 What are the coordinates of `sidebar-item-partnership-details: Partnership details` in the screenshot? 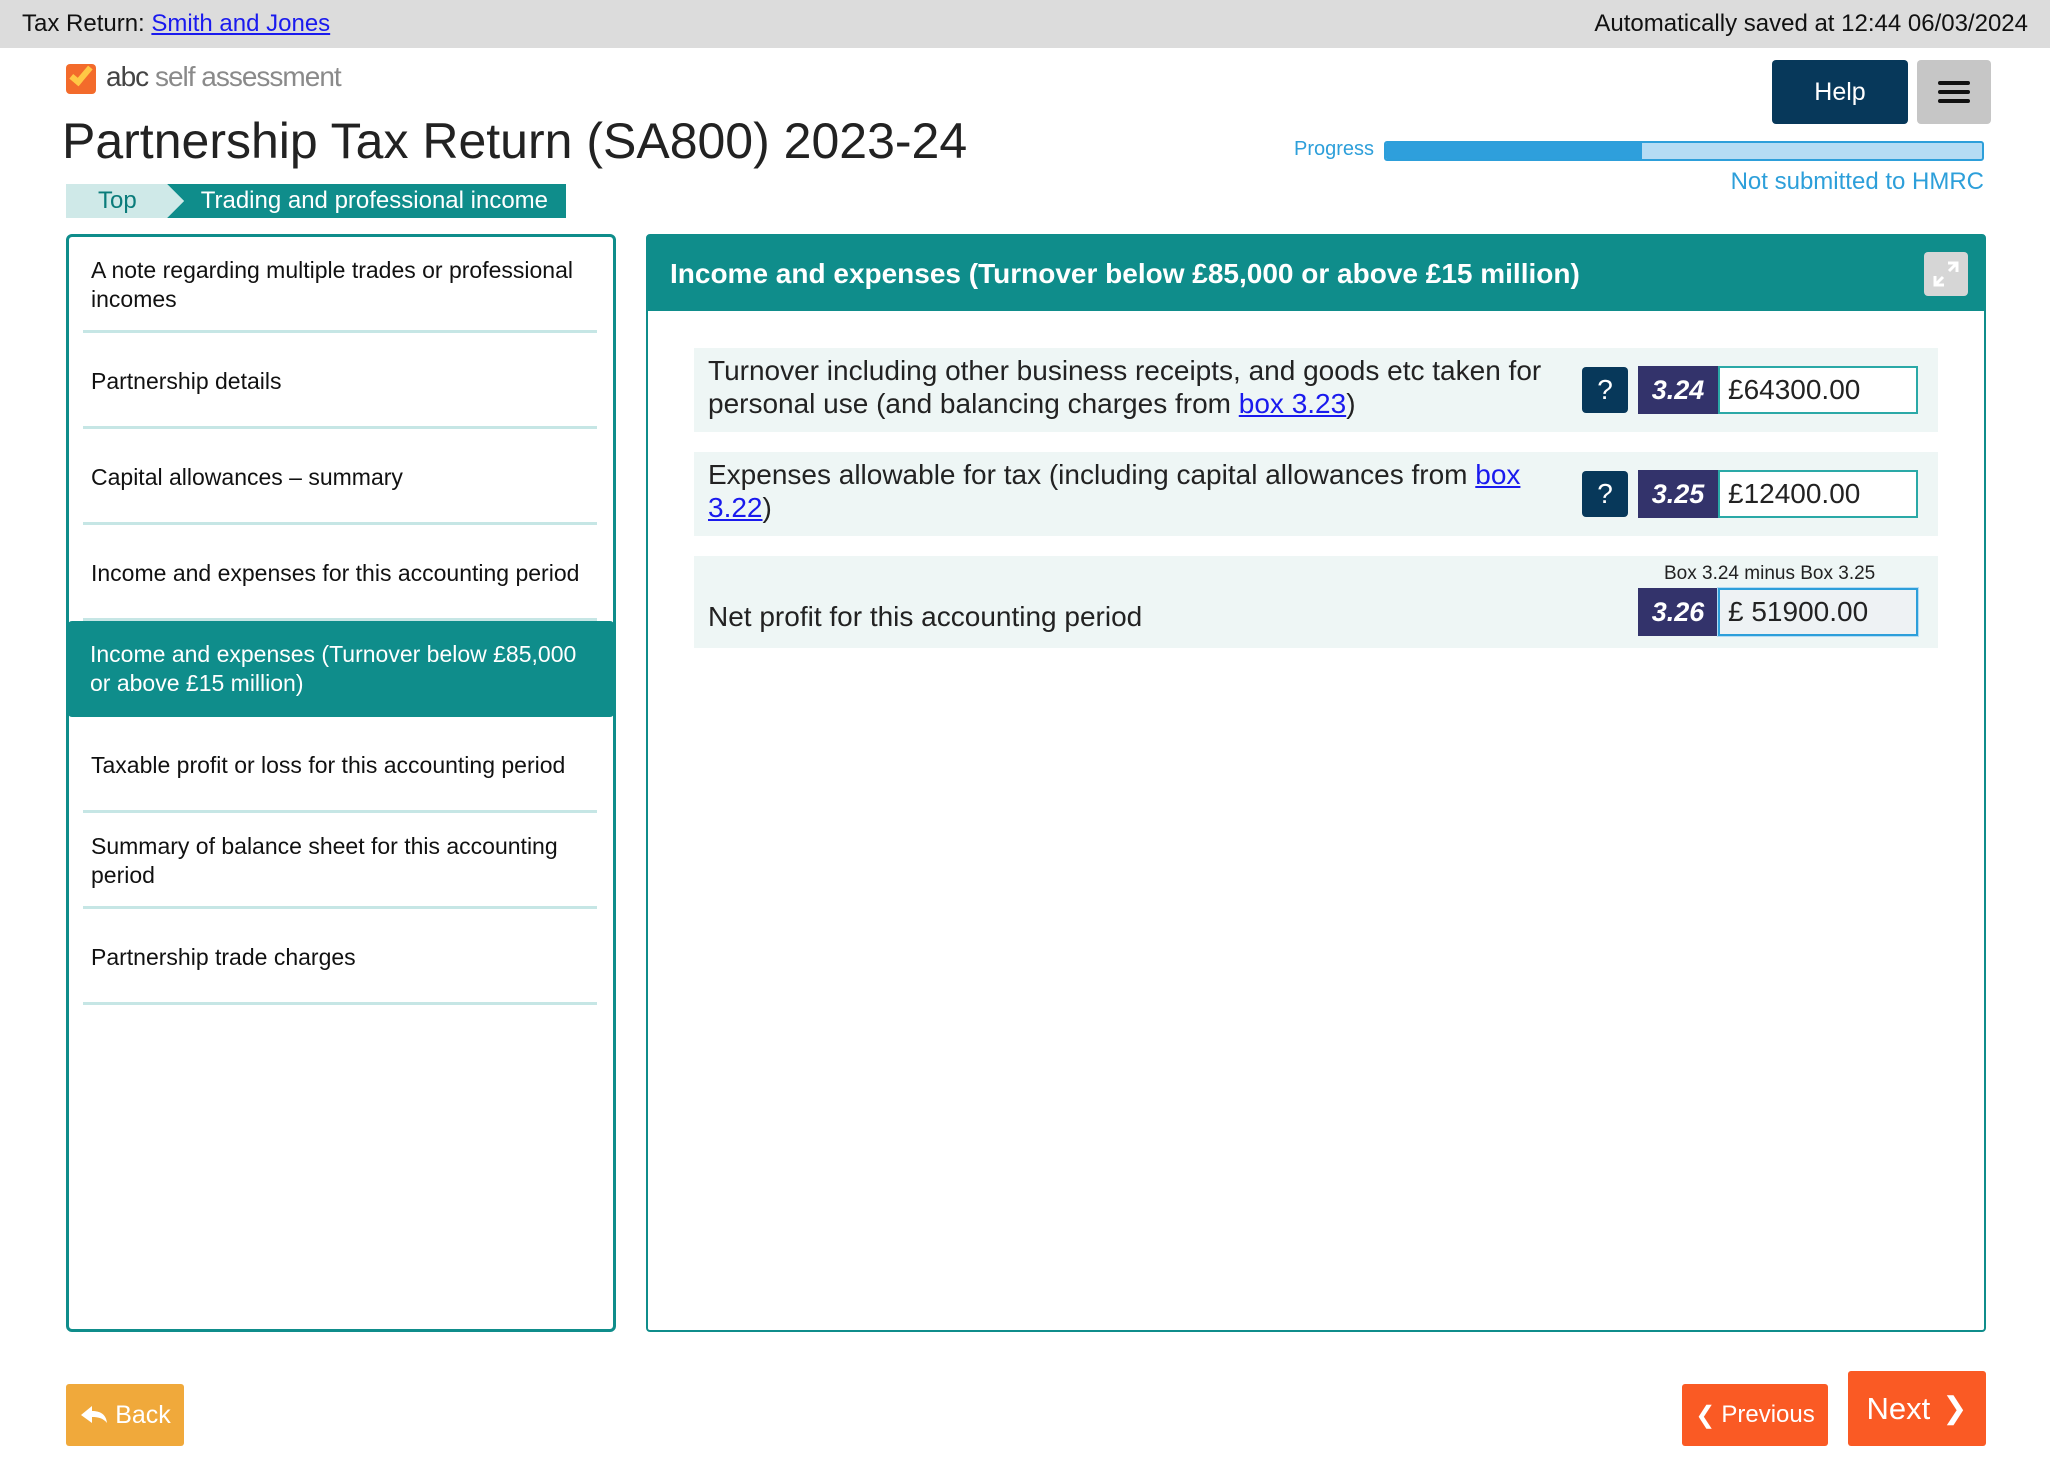 It's located at (341, 381).